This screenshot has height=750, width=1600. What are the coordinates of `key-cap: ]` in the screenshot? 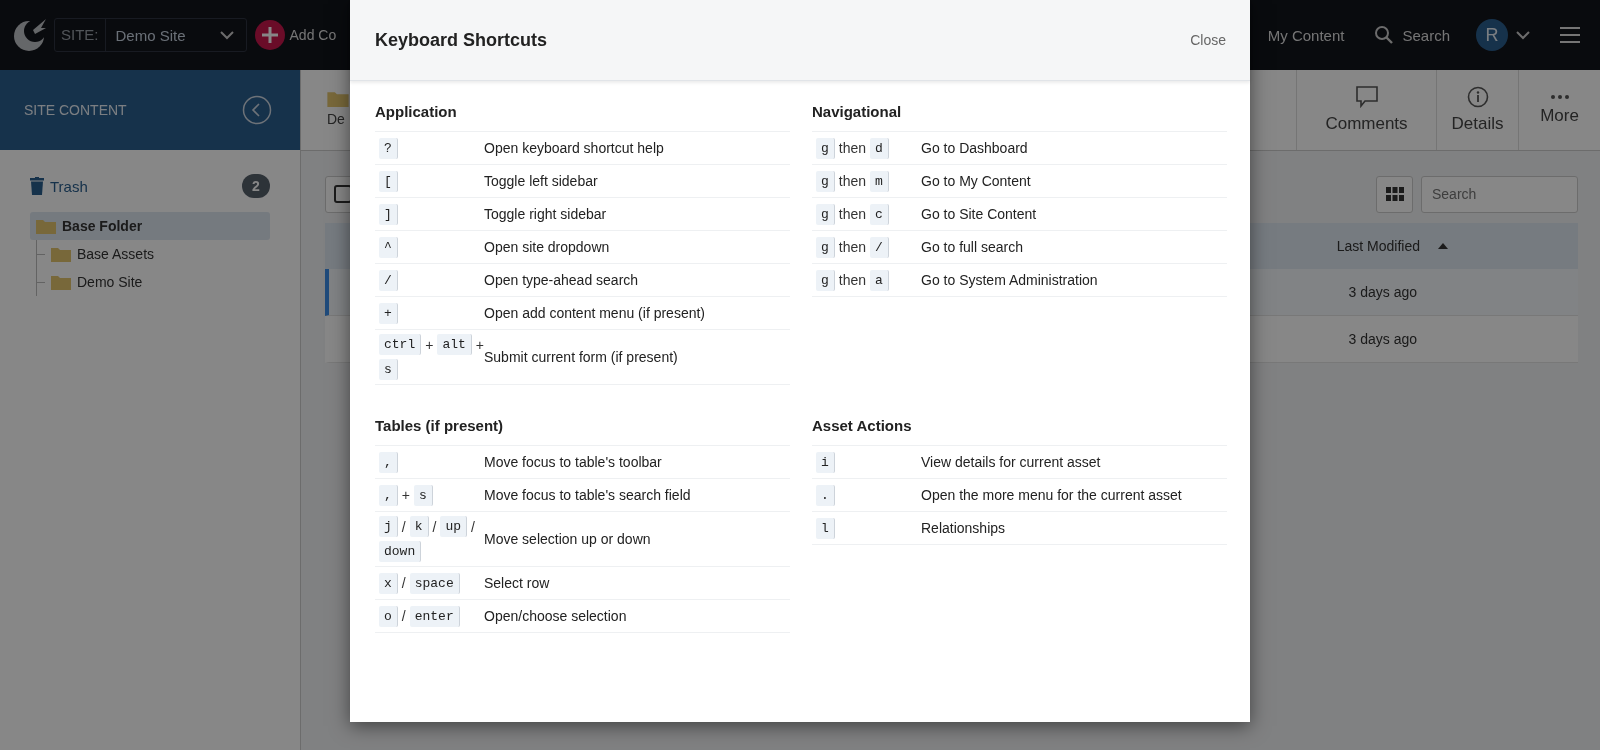 It's located at (388, 214).